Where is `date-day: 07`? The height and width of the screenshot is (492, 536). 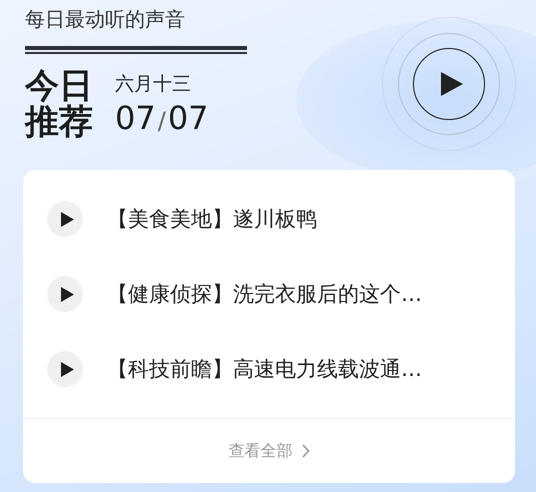 date-day: 07 is located at coordinates (188, 118).